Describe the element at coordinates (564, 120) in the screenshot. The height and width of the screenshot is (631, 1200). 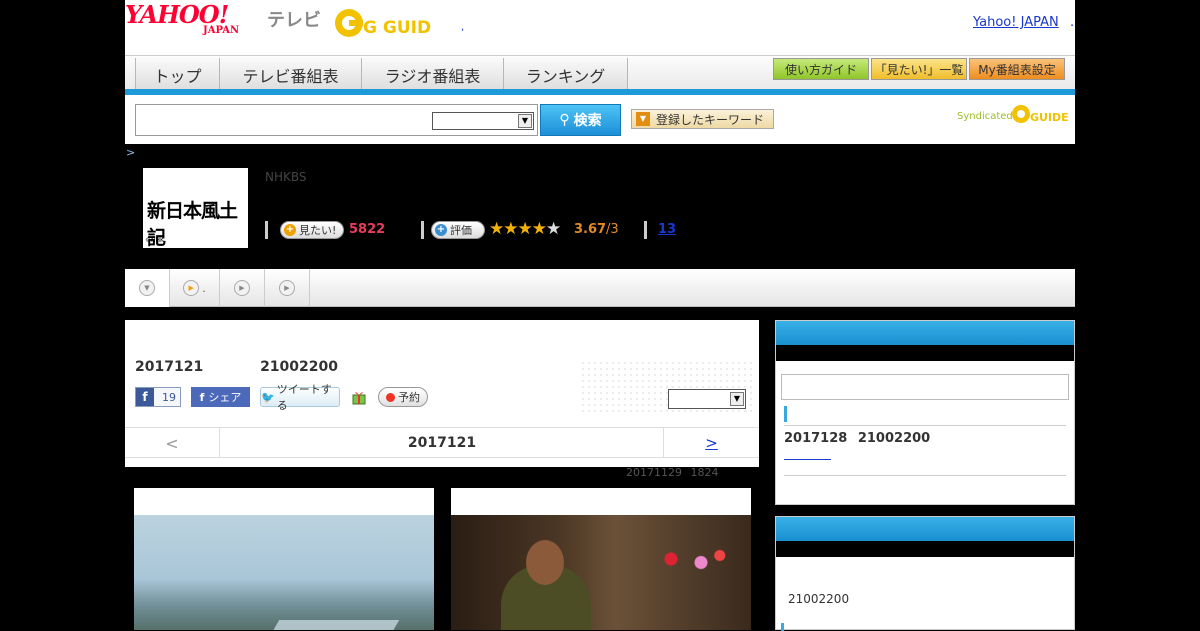
I see `search-icon: ⚲` at that location.